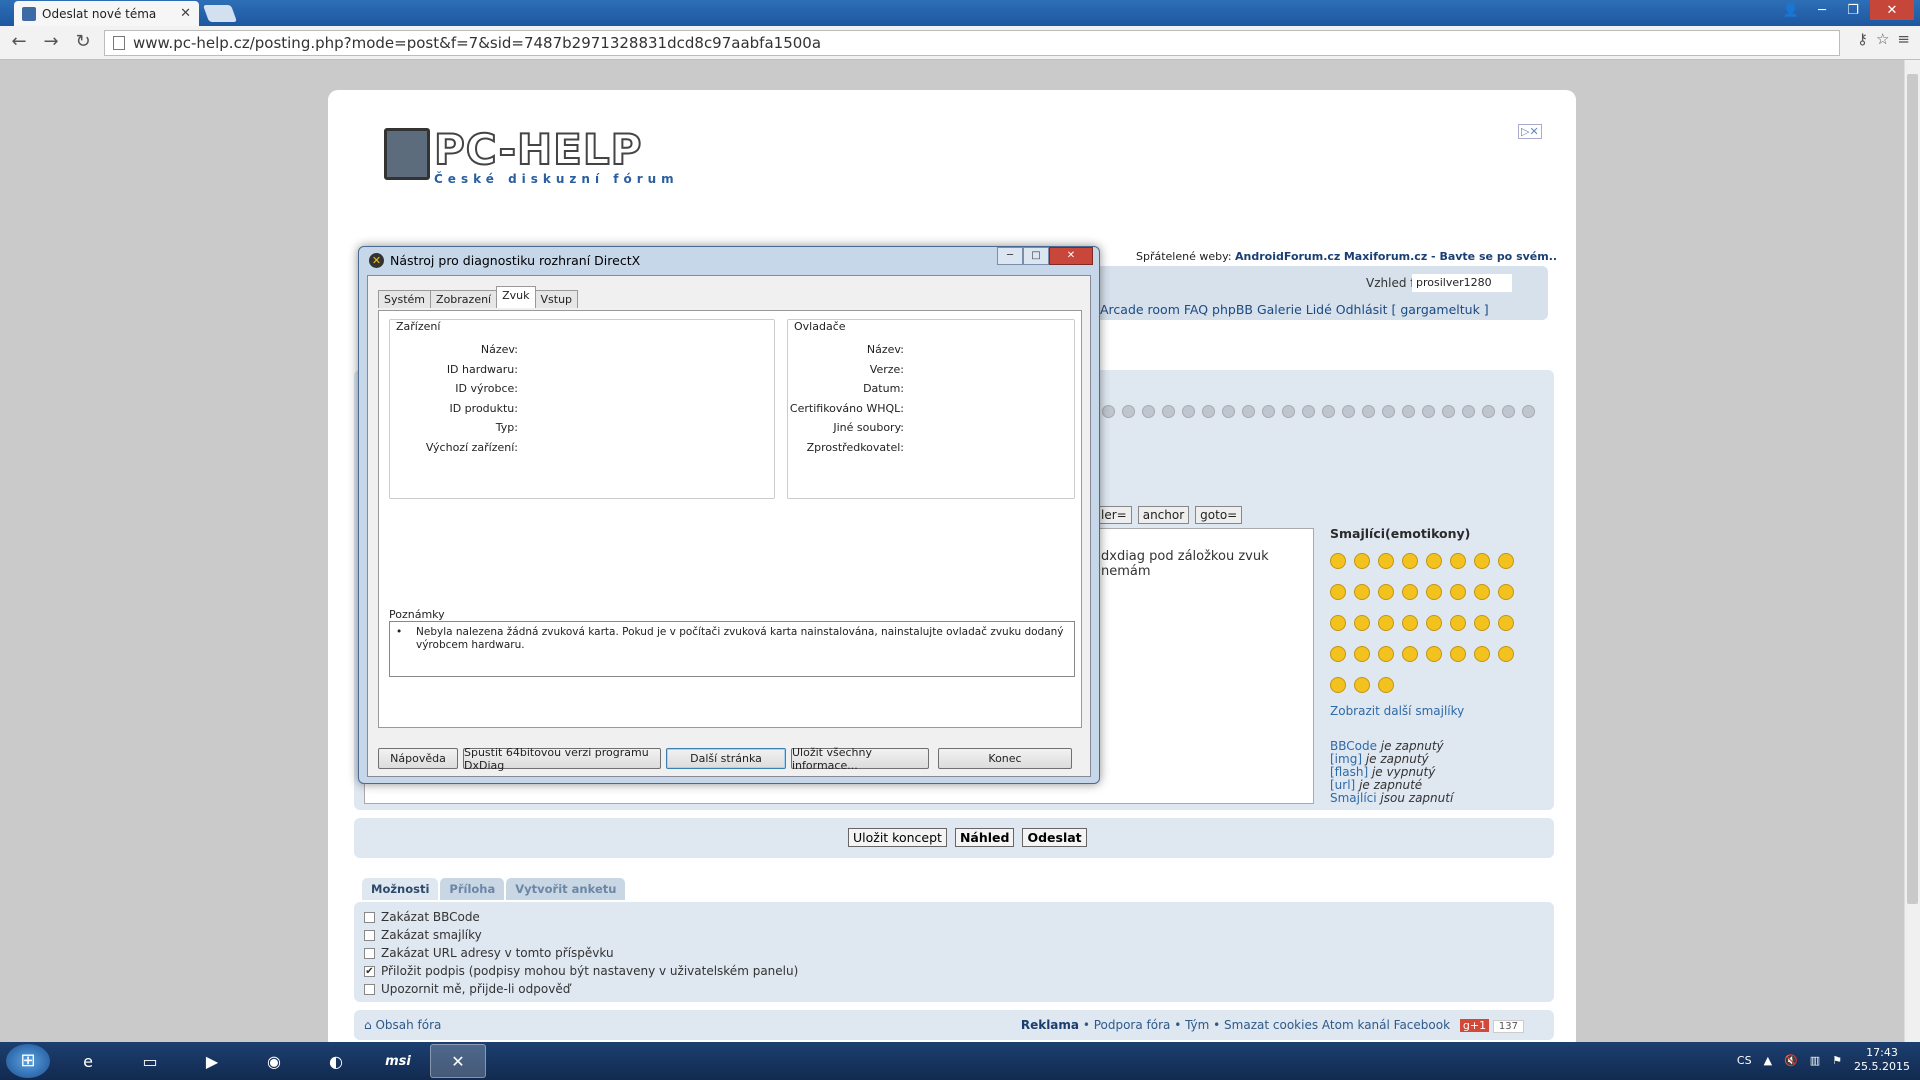 This screenshot has height=1080, width=1920. Describe the element at coordinates (405, 299) in the screenshot. I see `tab-system: Systém` at that location.